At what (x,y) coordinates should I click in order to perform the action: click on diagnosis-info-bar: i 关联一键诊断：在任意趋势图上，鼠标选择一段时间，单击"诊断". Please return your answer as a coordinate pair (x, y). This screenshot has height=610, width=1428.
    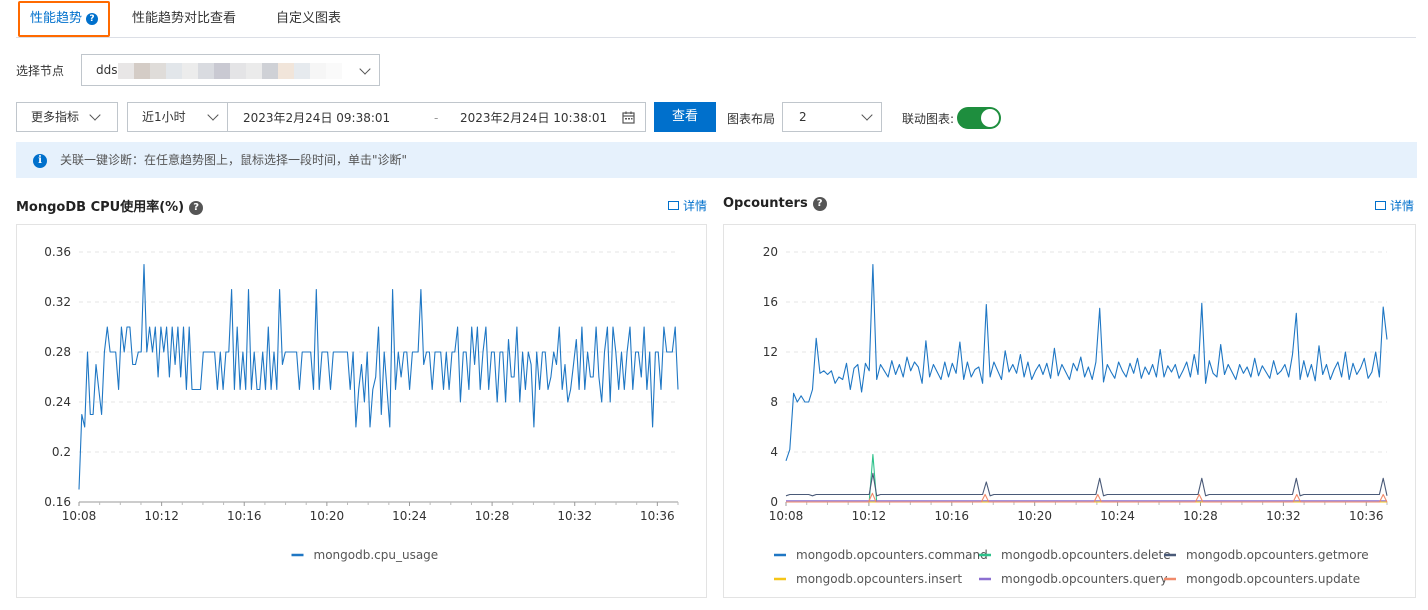
    Looking at the image, I should click on (716, 160).